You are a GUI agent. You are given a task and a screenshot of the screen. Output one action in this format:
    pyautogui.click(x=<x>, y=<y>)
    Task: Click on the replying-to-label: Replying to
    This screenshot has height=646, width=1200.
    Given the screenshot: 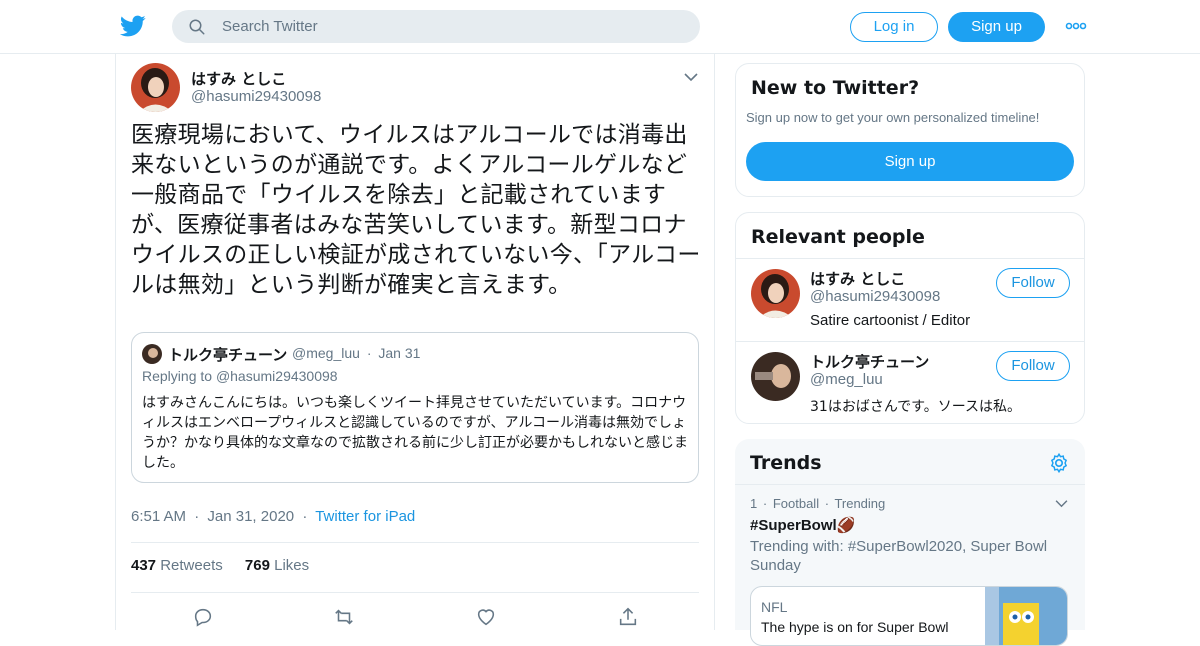 What is the action you would take?
    pyautogui.click(x=177, y=376)
    